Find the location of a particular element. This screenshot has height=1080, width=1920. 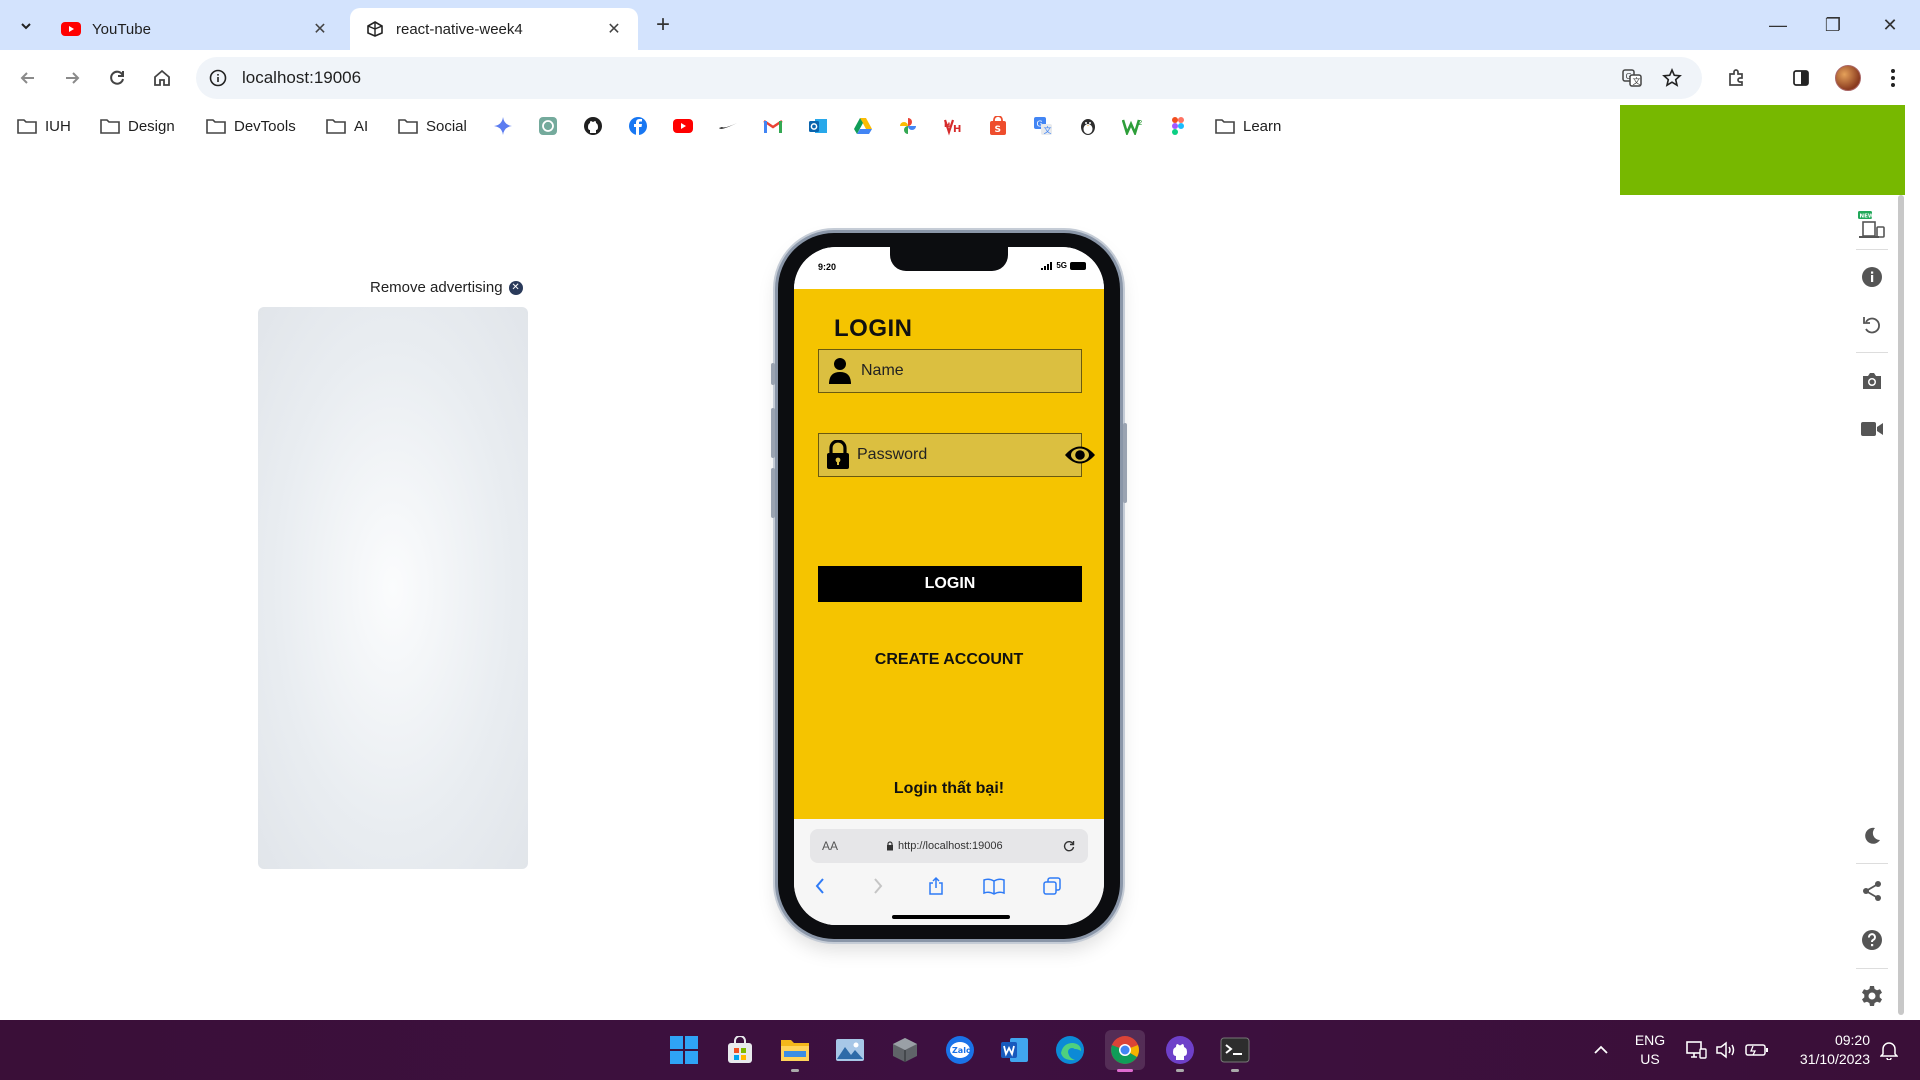

safari-forward-button is located at coordinates (878, 886).